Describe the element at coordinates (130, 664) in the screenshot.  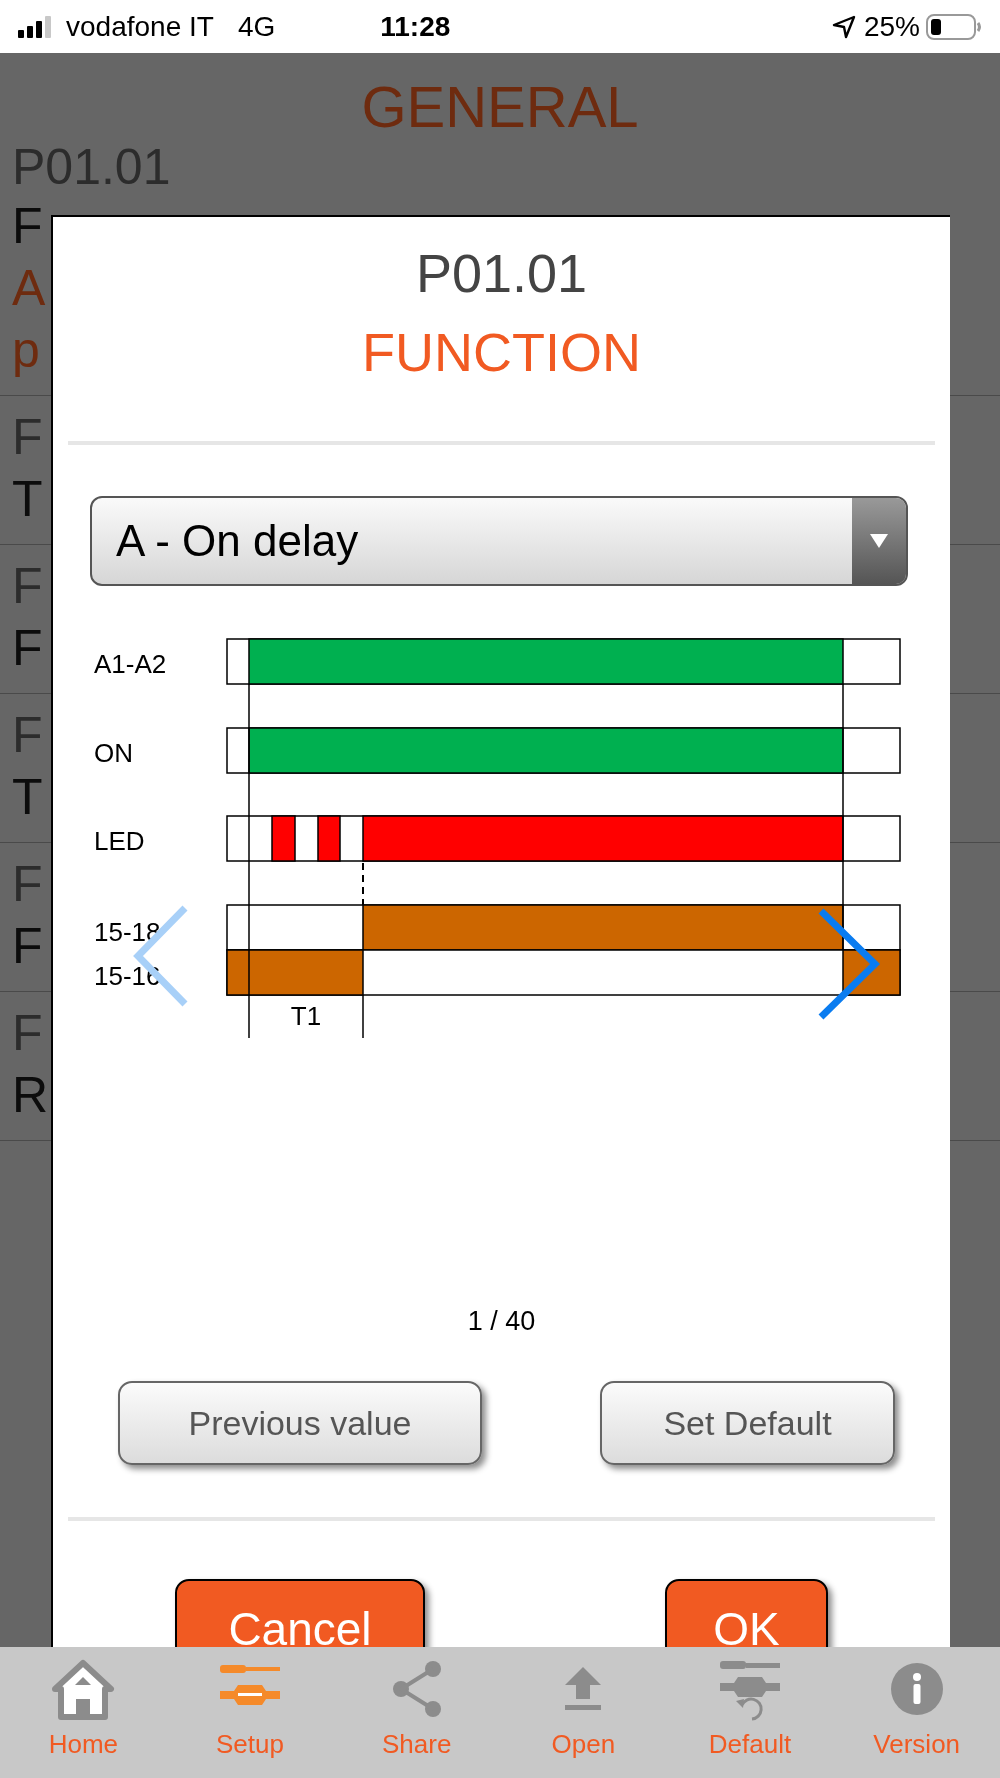
I see `signal-label: A1-A2` at that location.